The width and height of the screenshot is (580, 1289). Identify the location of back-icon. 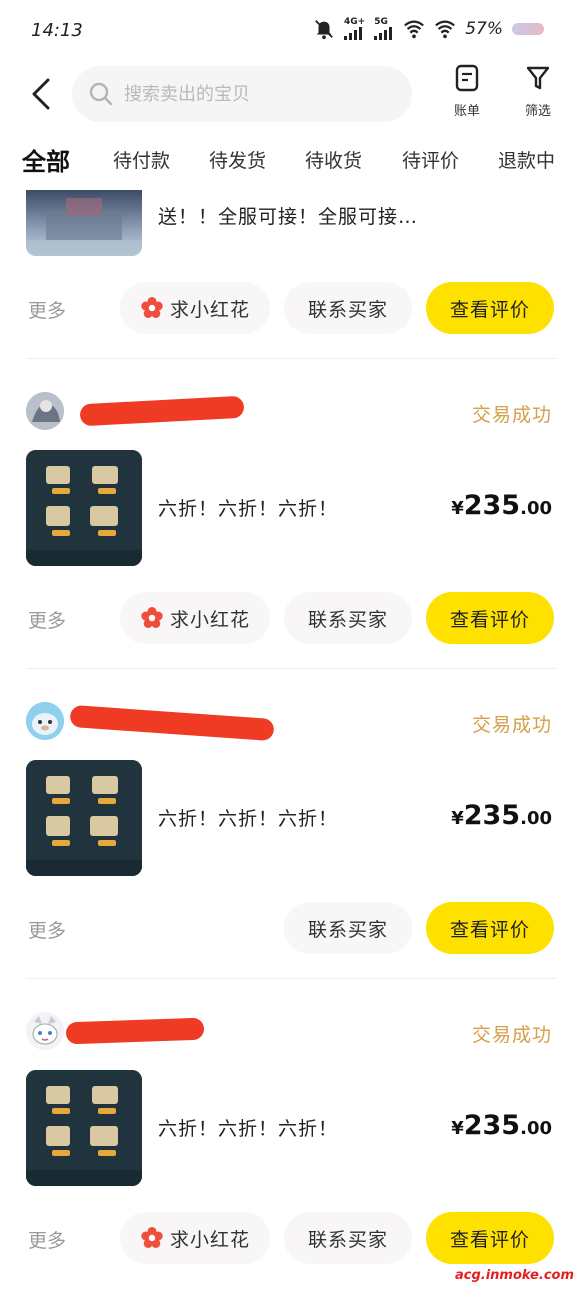
(42, 94).